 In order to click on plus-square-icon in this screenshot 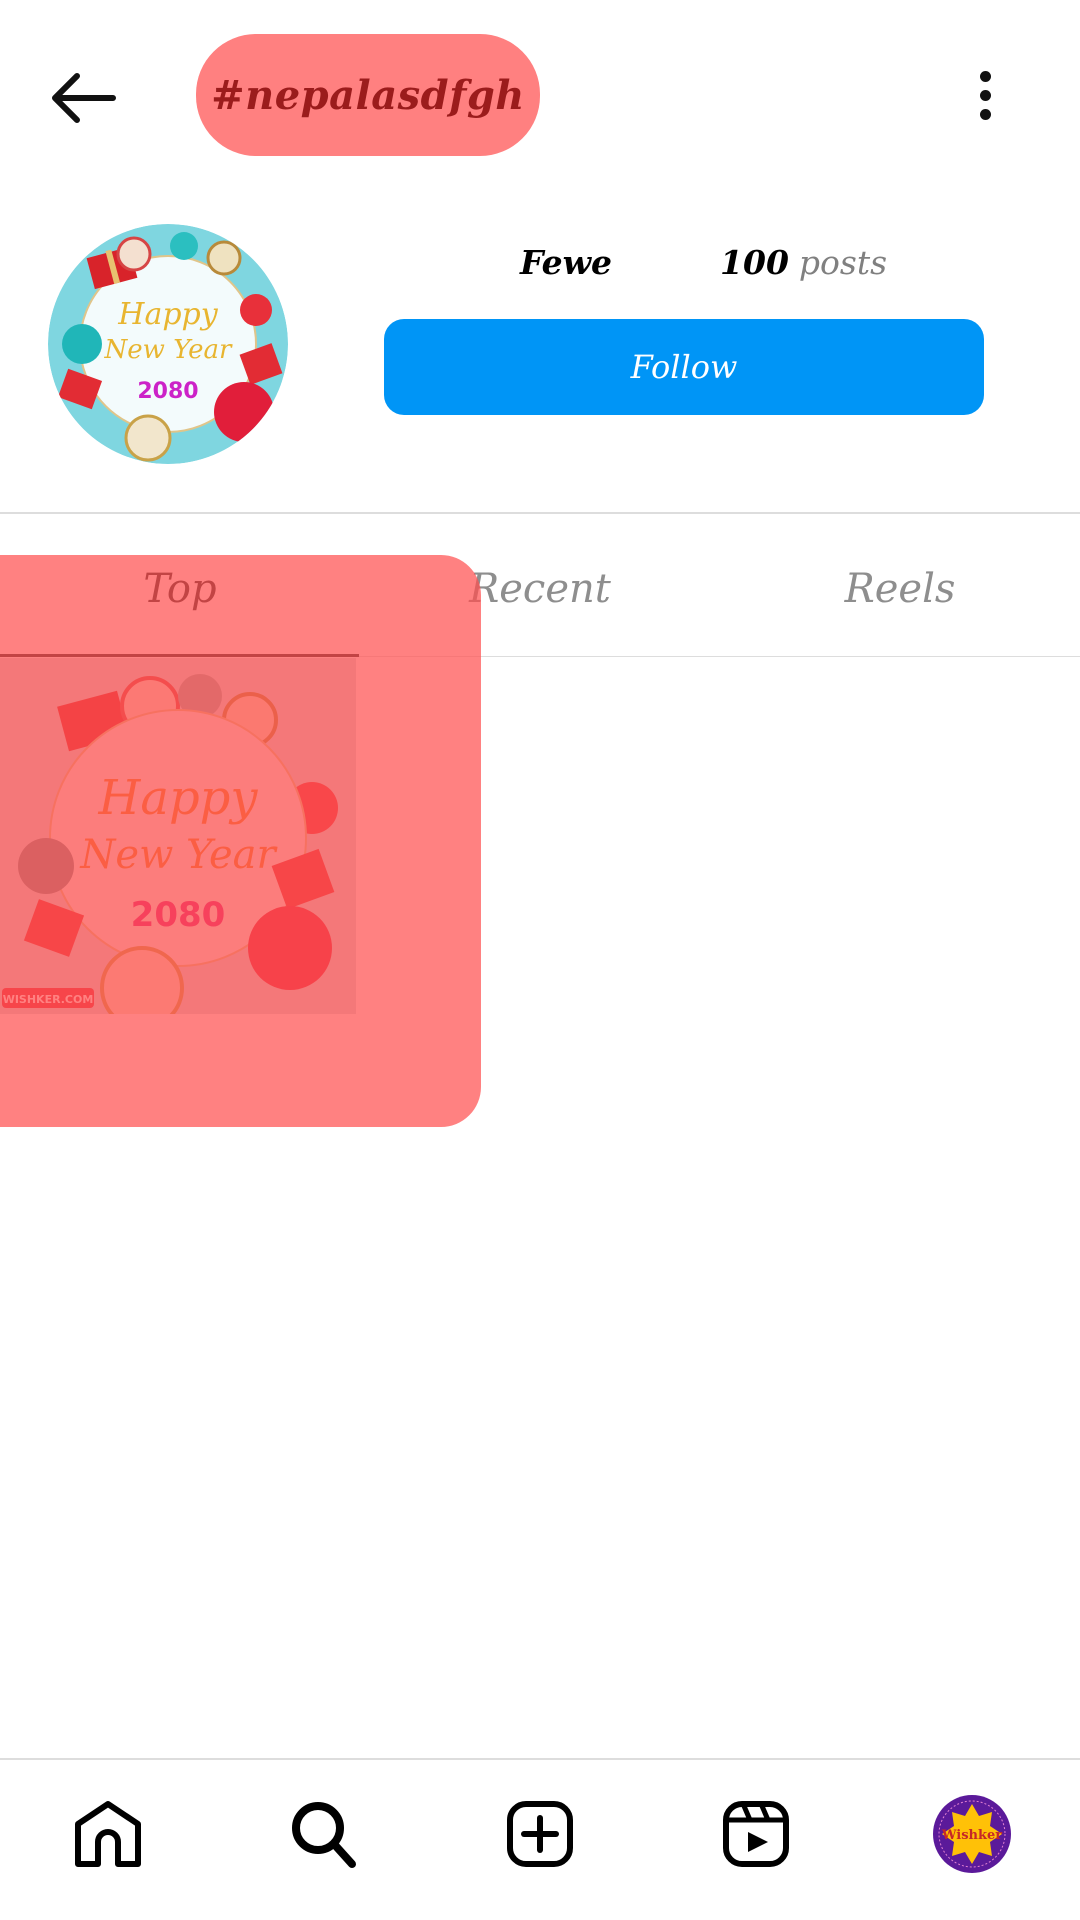, I will do `click(540, 1834)`.